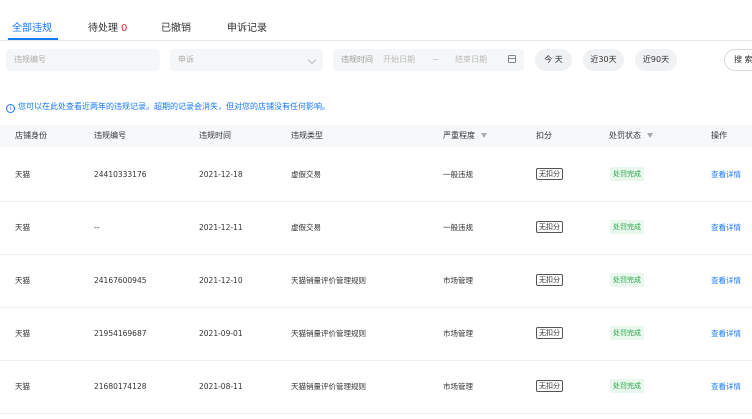 The image size is (752, 419). I want to click on table-row: 天猫 -- 2021-12-11 虚假交易 一般违规 无扣分 处罚完成 查看详情, so click(376, 228).